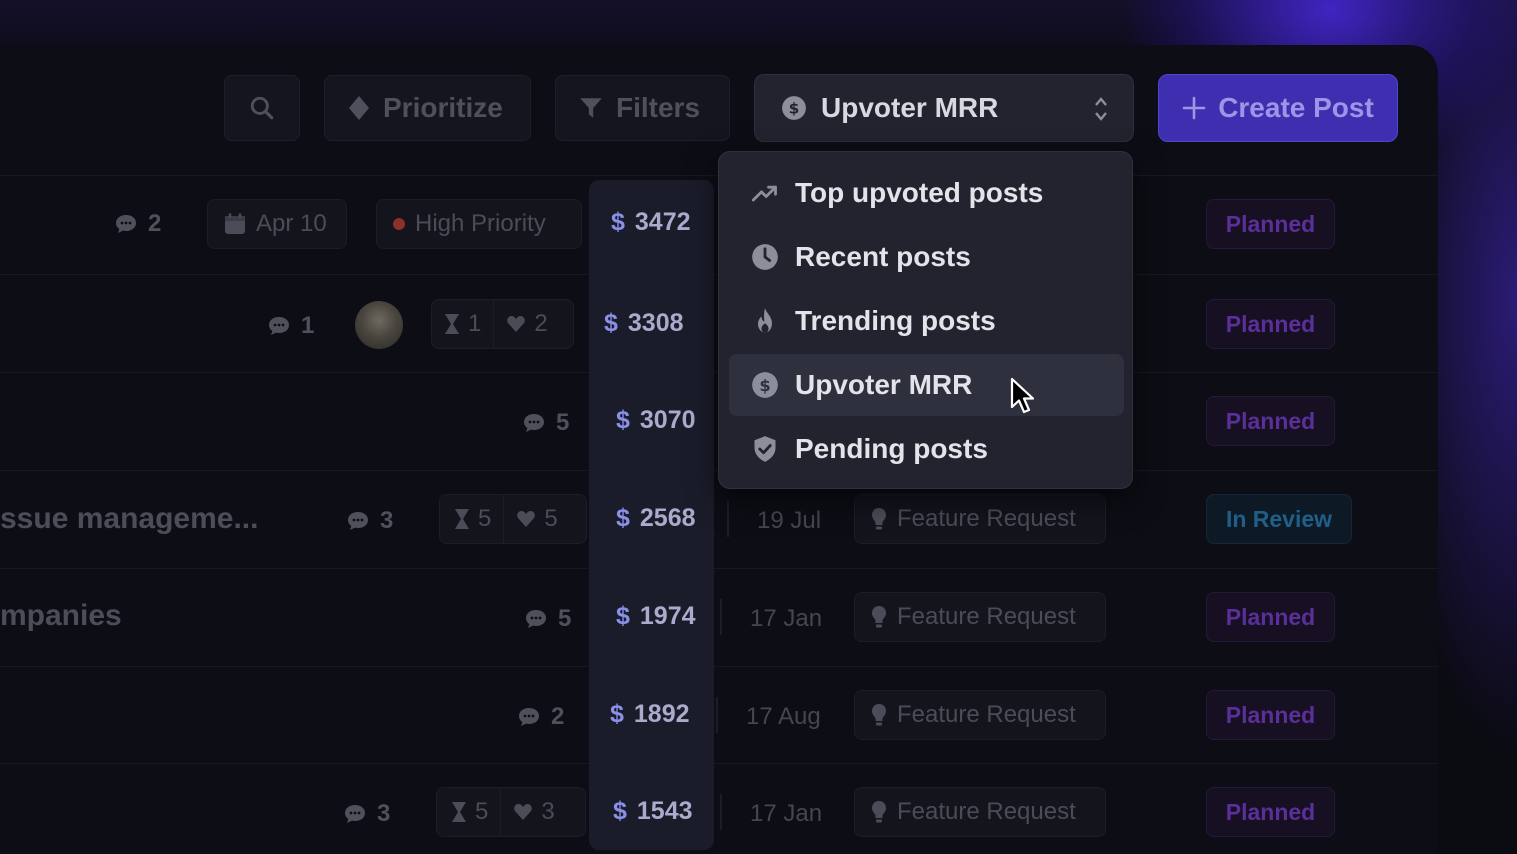 This screenshot has height=854, width=1517. Describe the element at coordinates (235, 223) in the screenshot. I see `calendar-icon` at that location.